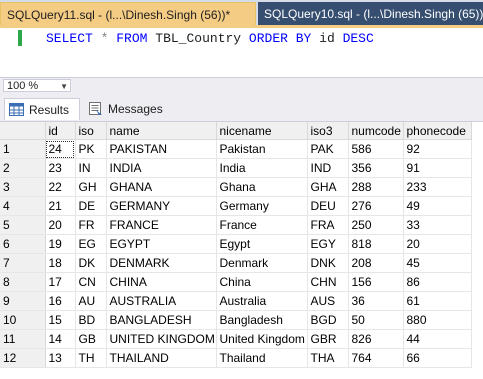 The width and height of the screenshot is (483, 379). I want to click on row-number: 7, so click(23, 263).